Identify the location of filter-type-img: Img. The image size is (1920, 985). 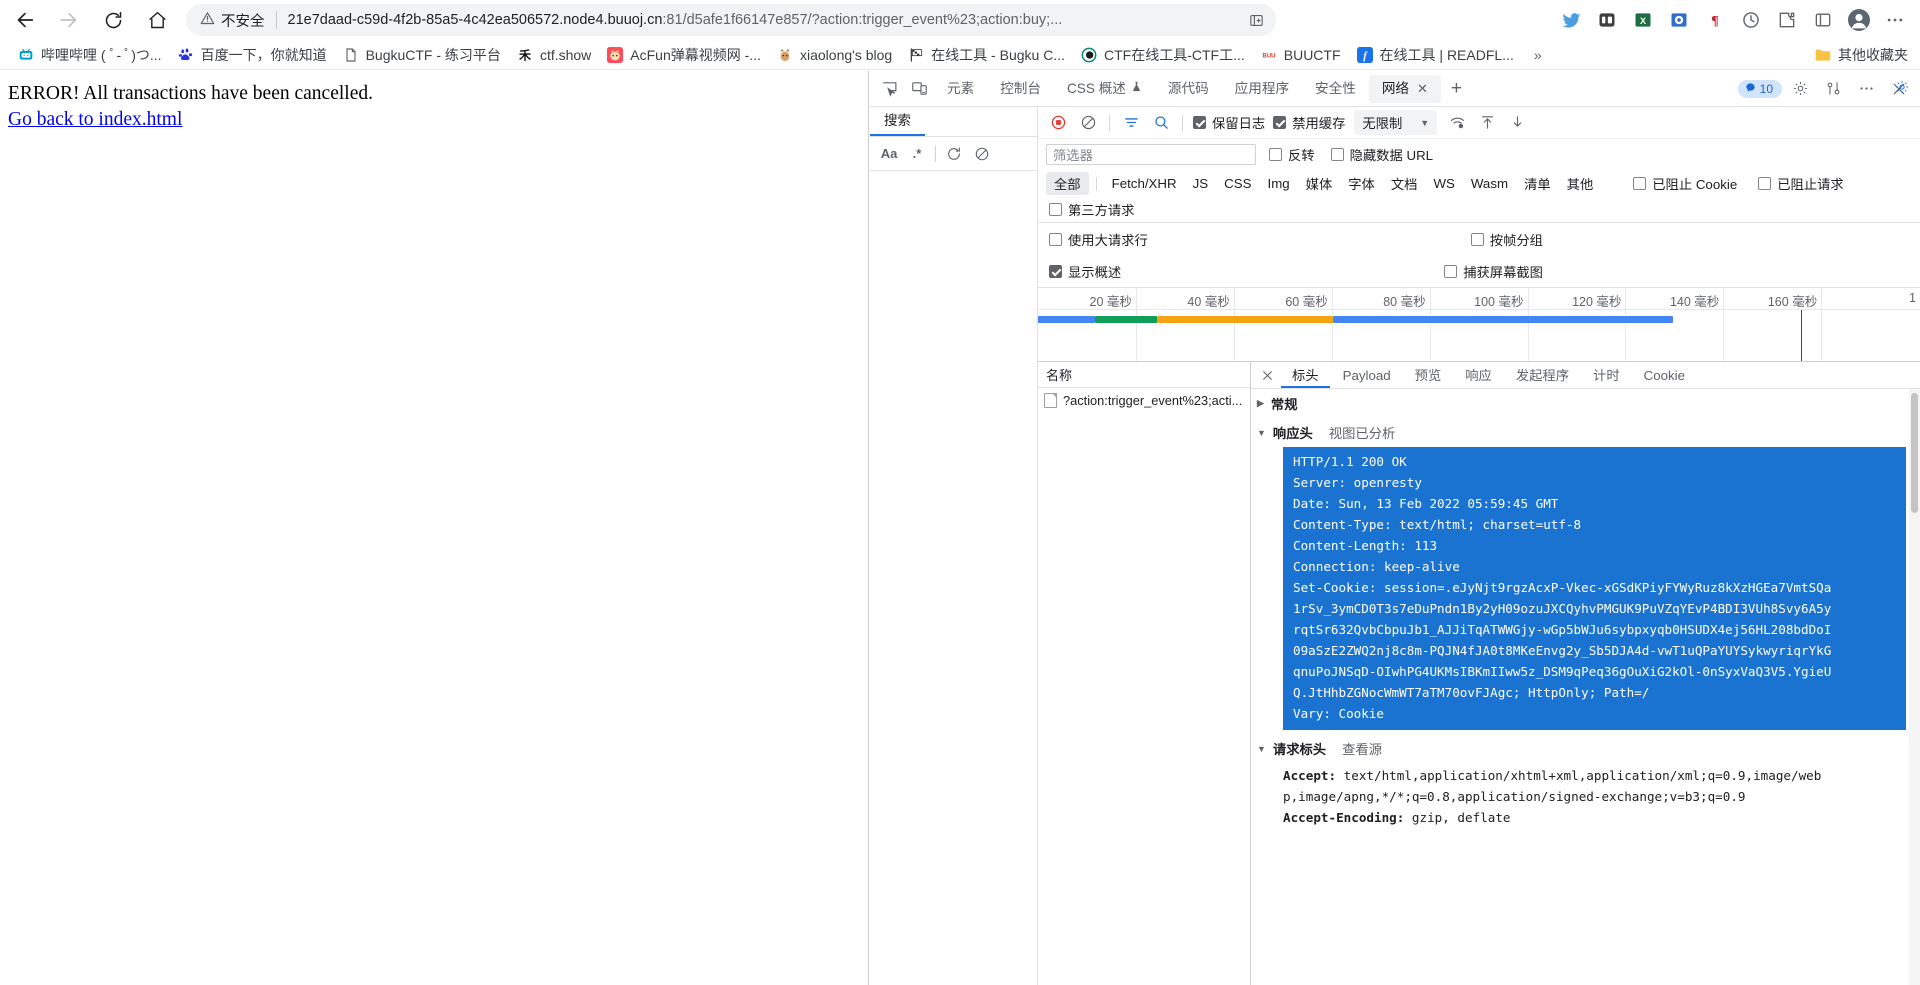
(1279, 183).